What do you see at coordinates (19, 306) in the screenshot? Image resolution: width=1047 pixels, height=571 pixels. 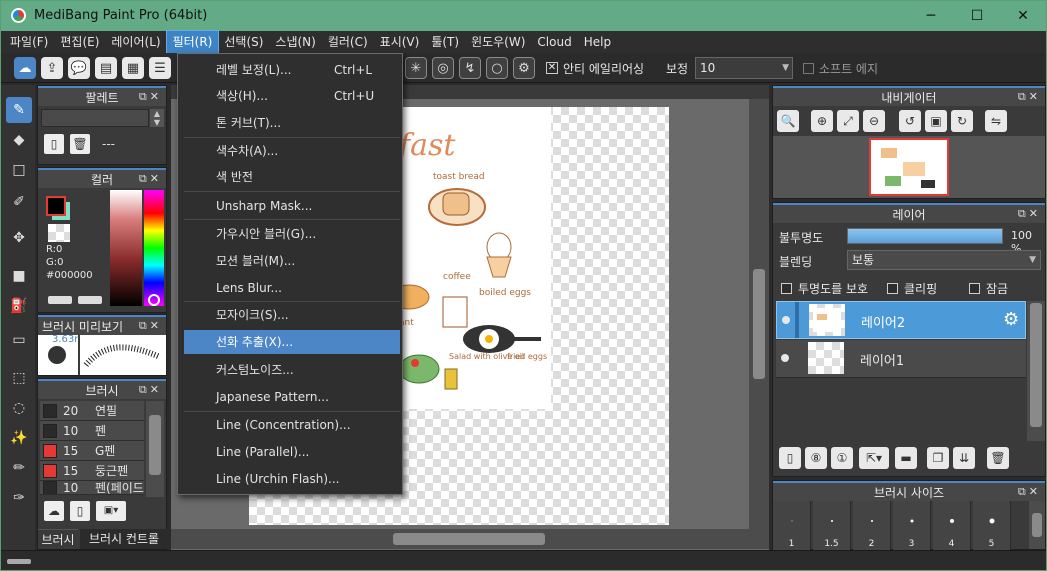 I see `bucket-tool-icon: ⛽` at bounding box center [19, 306].